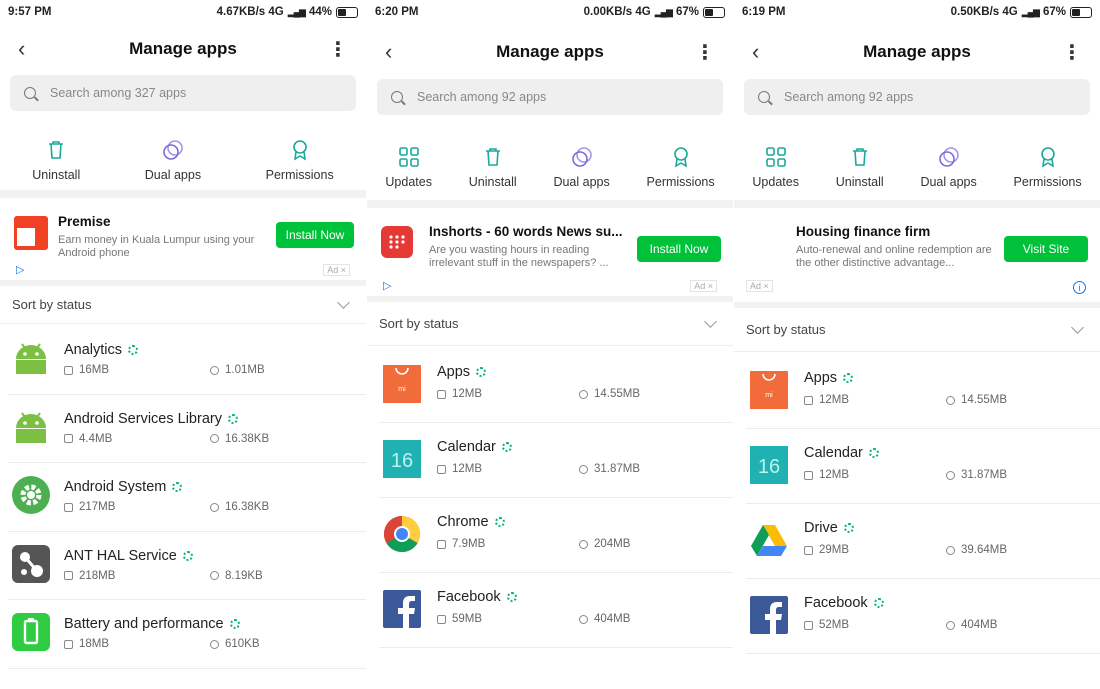 This screenshot has width=1100, height=689. What do you see at coordinates (776, 160) in the screenshot?
I see `updates-icon` at bounding box center [776, 160].